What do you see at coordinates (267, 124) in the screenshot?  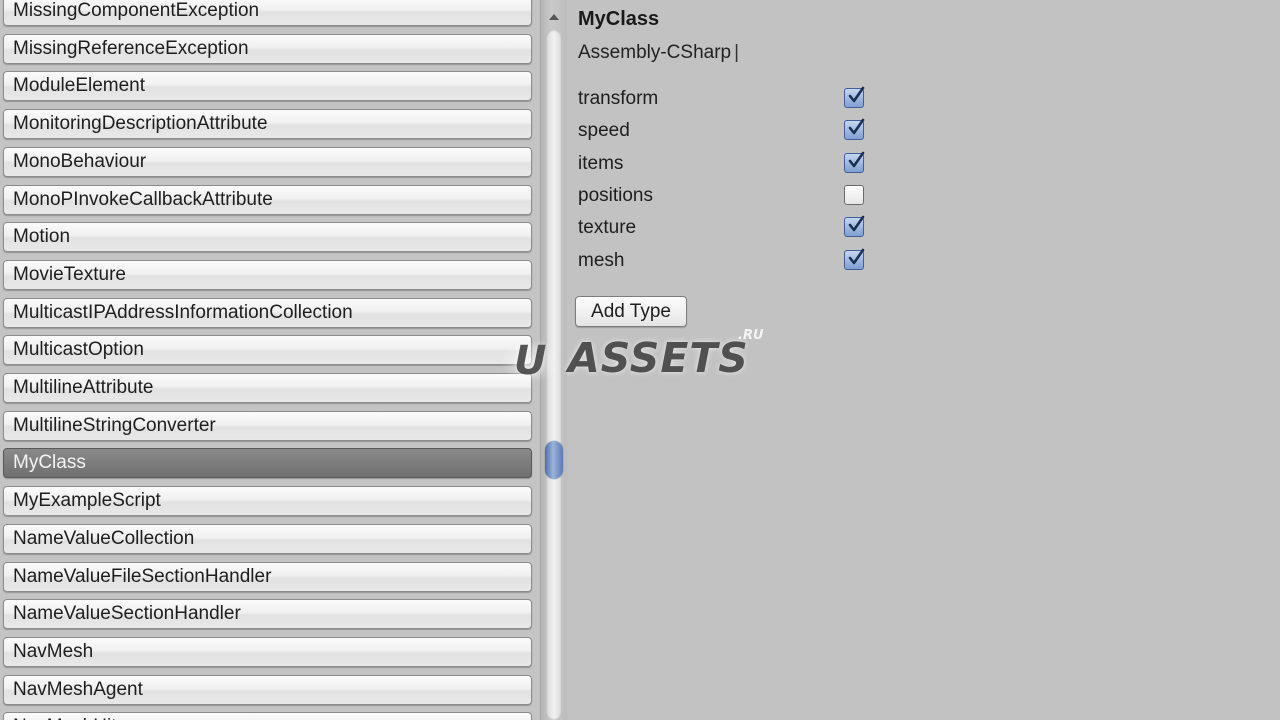 I see `type-list-item: MonitoringDescriptionAttribute` at bounding box center [267, 124].